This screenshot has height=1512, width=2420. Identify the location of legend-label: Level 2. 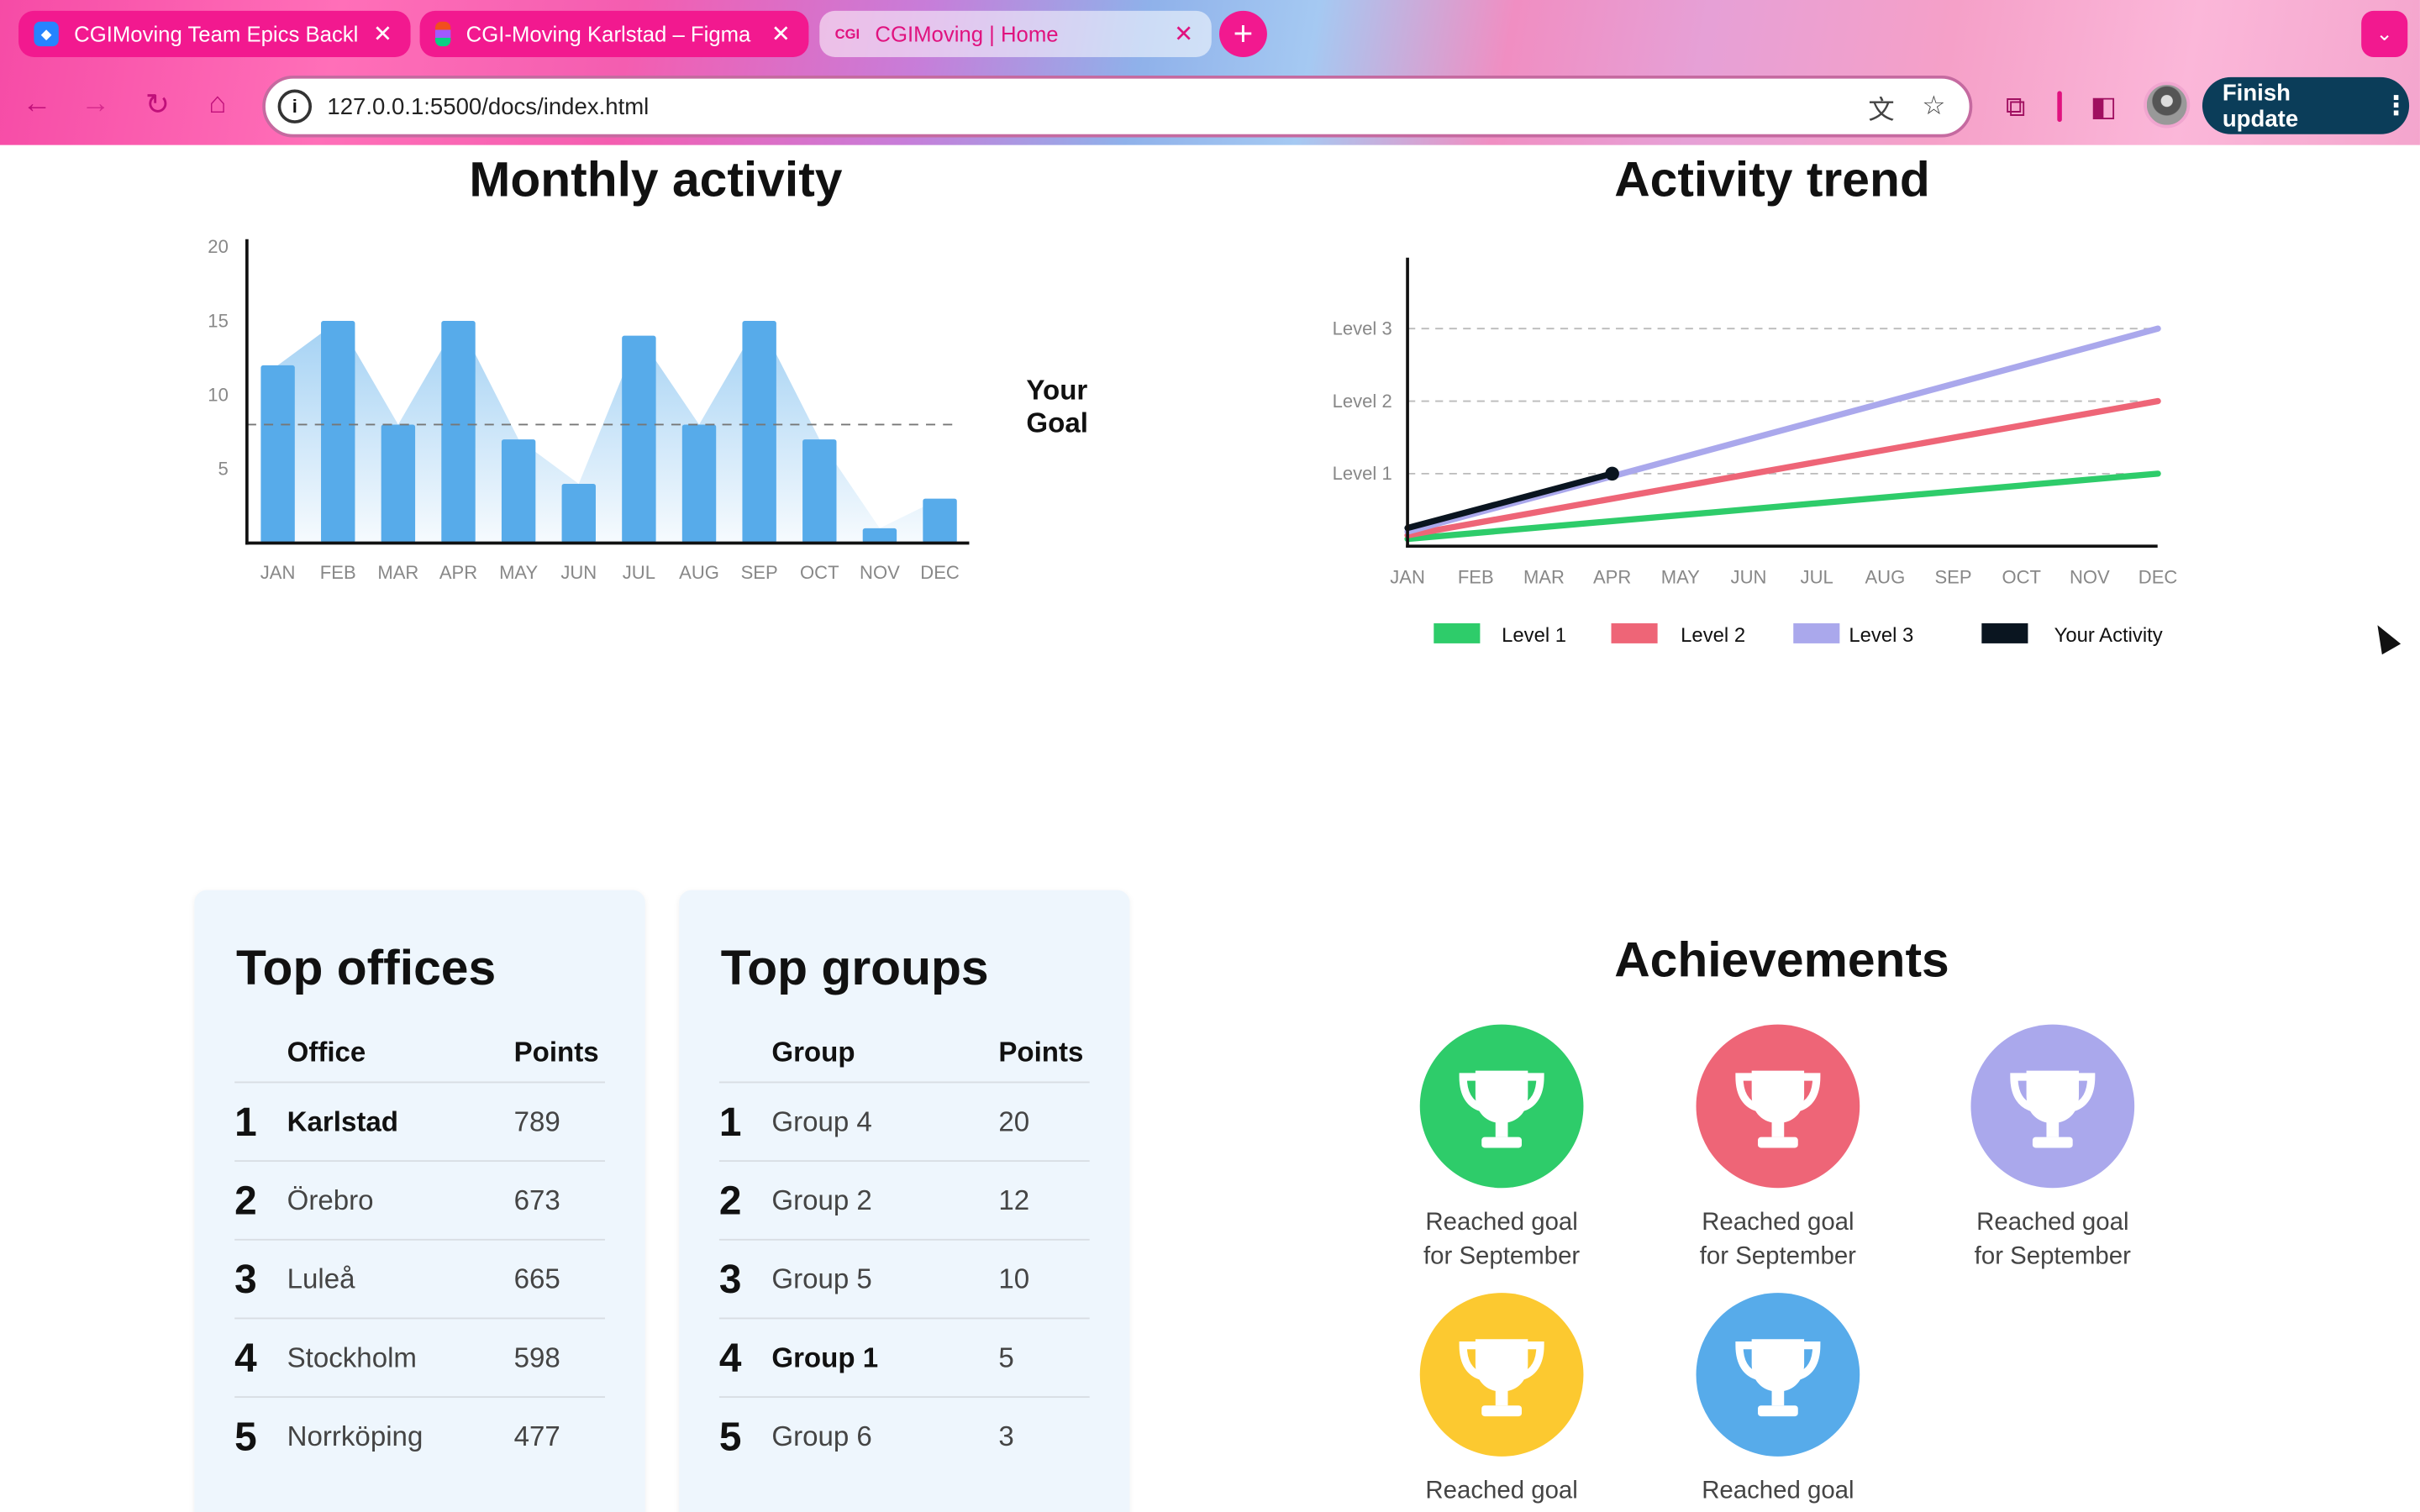
(1713, 635).